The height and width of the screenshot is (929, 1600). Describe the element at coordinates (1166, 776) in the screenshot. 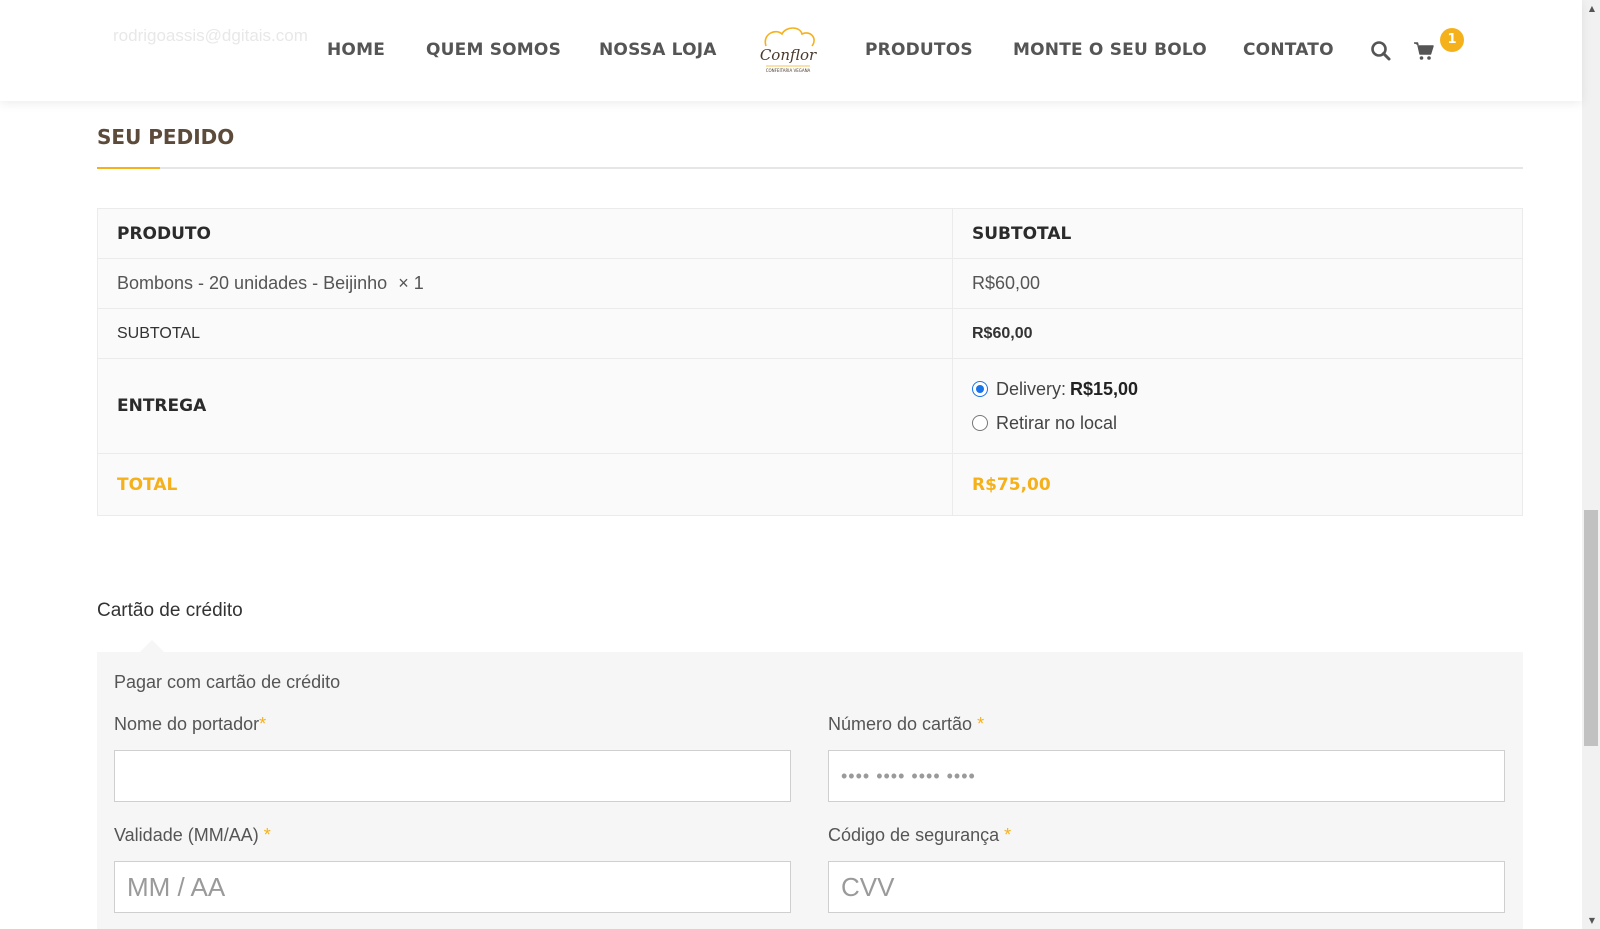

I see `card-number-input` at that location.